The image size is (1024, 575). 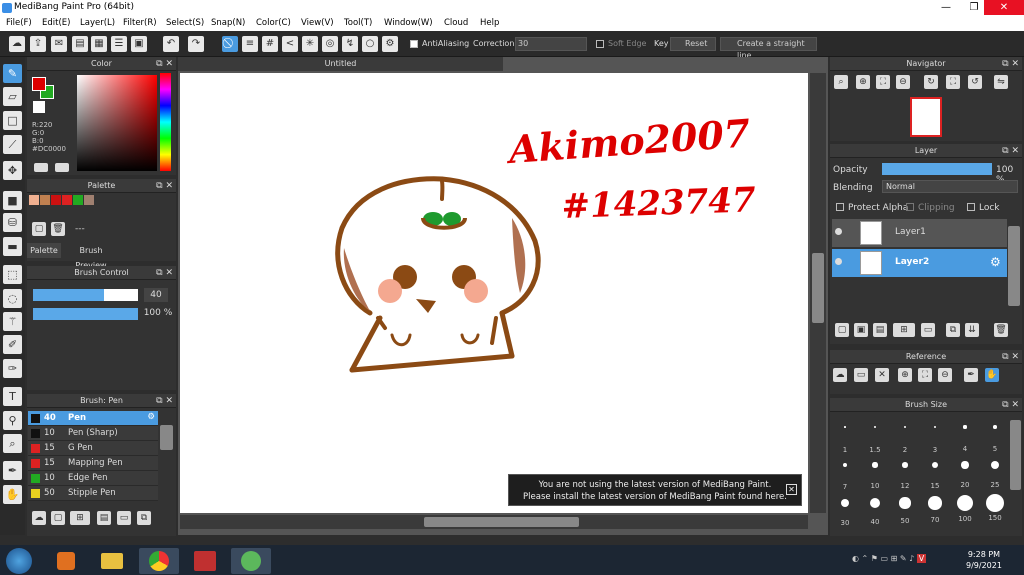 I want to click on new-halftone-layer-icon: ▣, so click(x=861, y=330).